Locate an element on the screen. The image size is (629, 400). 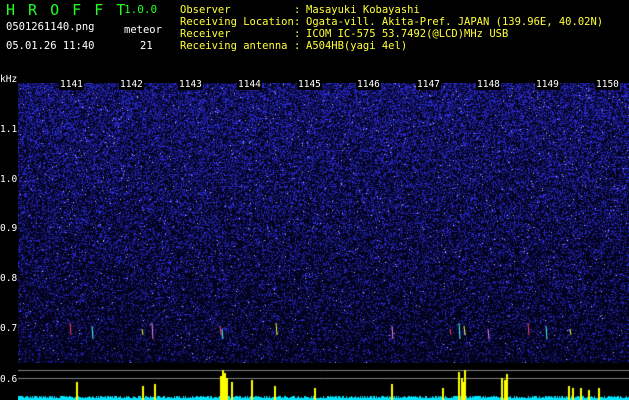
y-axis: kHz 1.1 1.0 0.9 0.8 0.7 0.6 is located at coordinates (9, 236).